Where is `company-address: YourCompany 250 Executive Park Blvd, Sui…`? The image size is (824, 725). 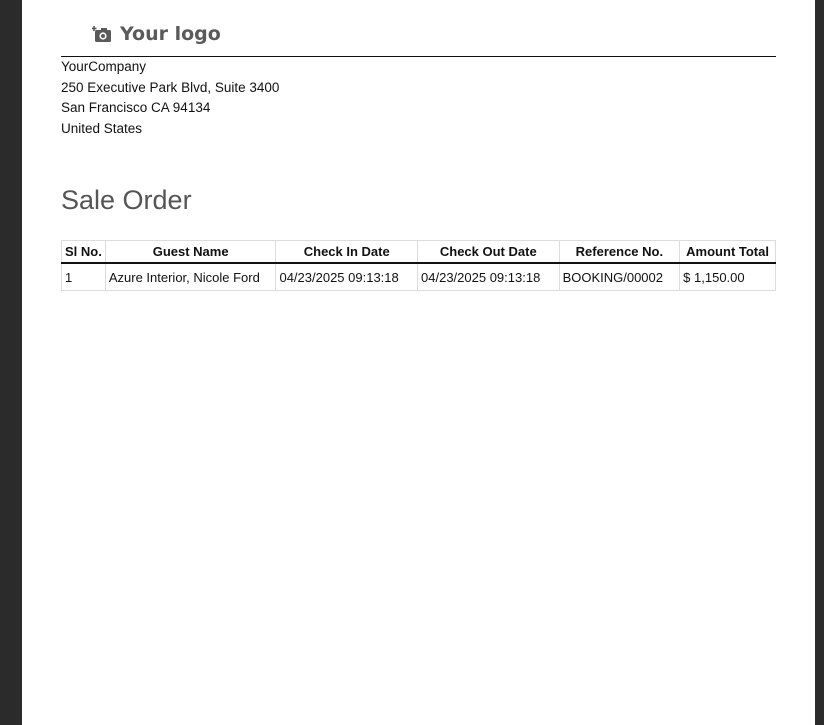
company-address: YourCompany 250 Executive Park Blvd, Sui… is located at coordinates (170, 98).